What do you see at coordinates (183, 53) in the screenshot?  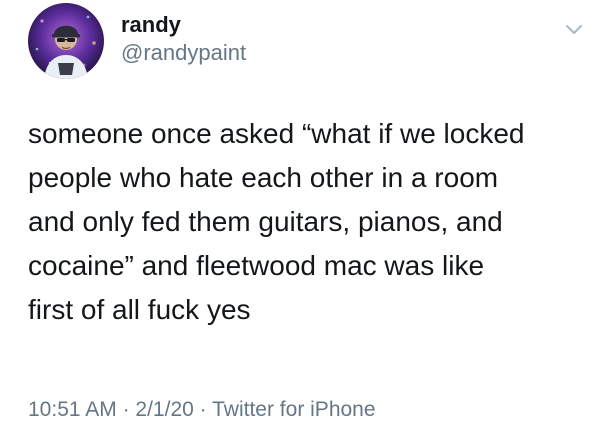 I see `user-handle: @randypaint` at bounding box center [183, 53].